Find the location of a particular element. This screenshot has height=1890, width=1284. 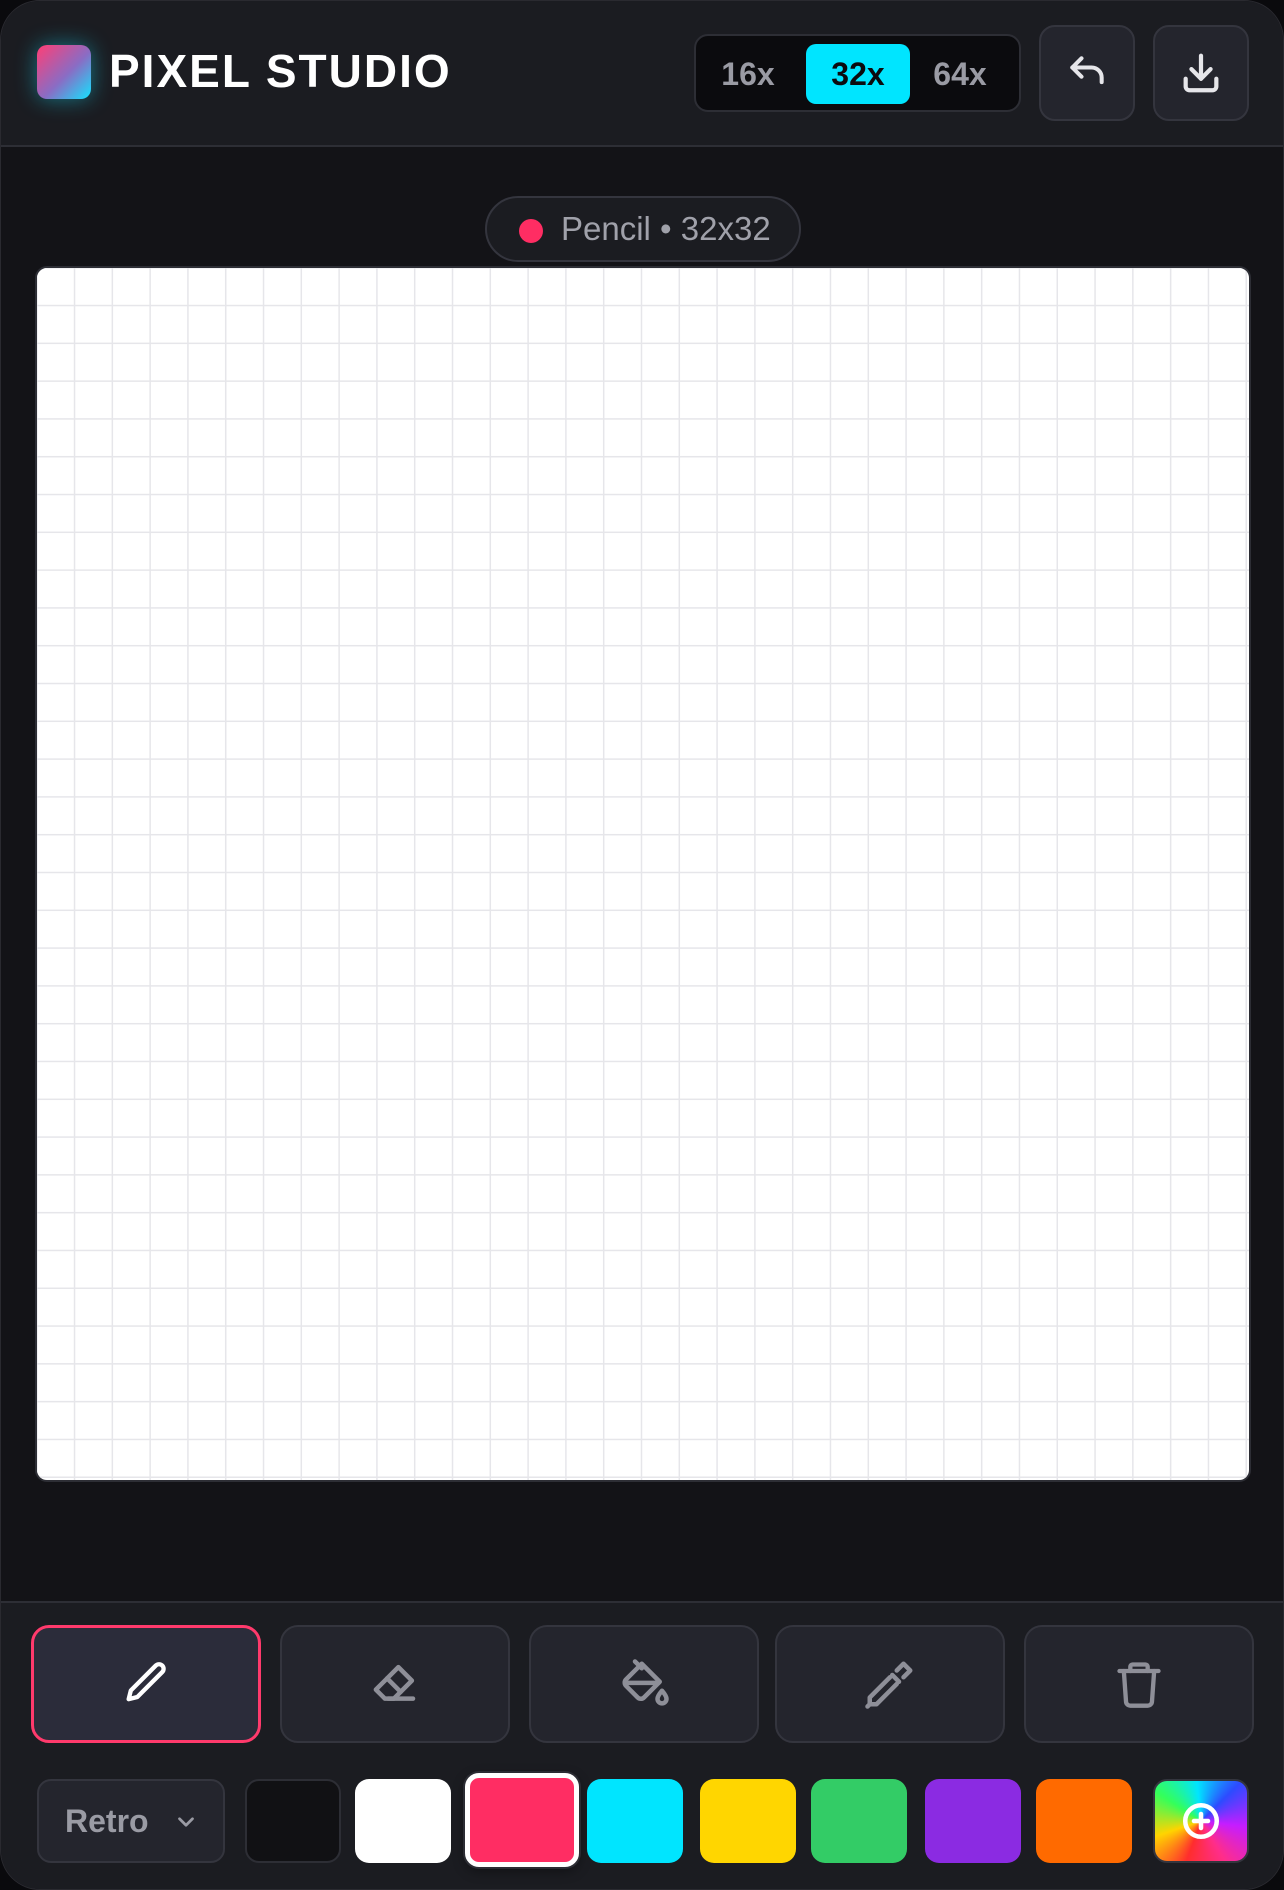

palette-dropdown: Retro is located at coordinates (131, 1821).